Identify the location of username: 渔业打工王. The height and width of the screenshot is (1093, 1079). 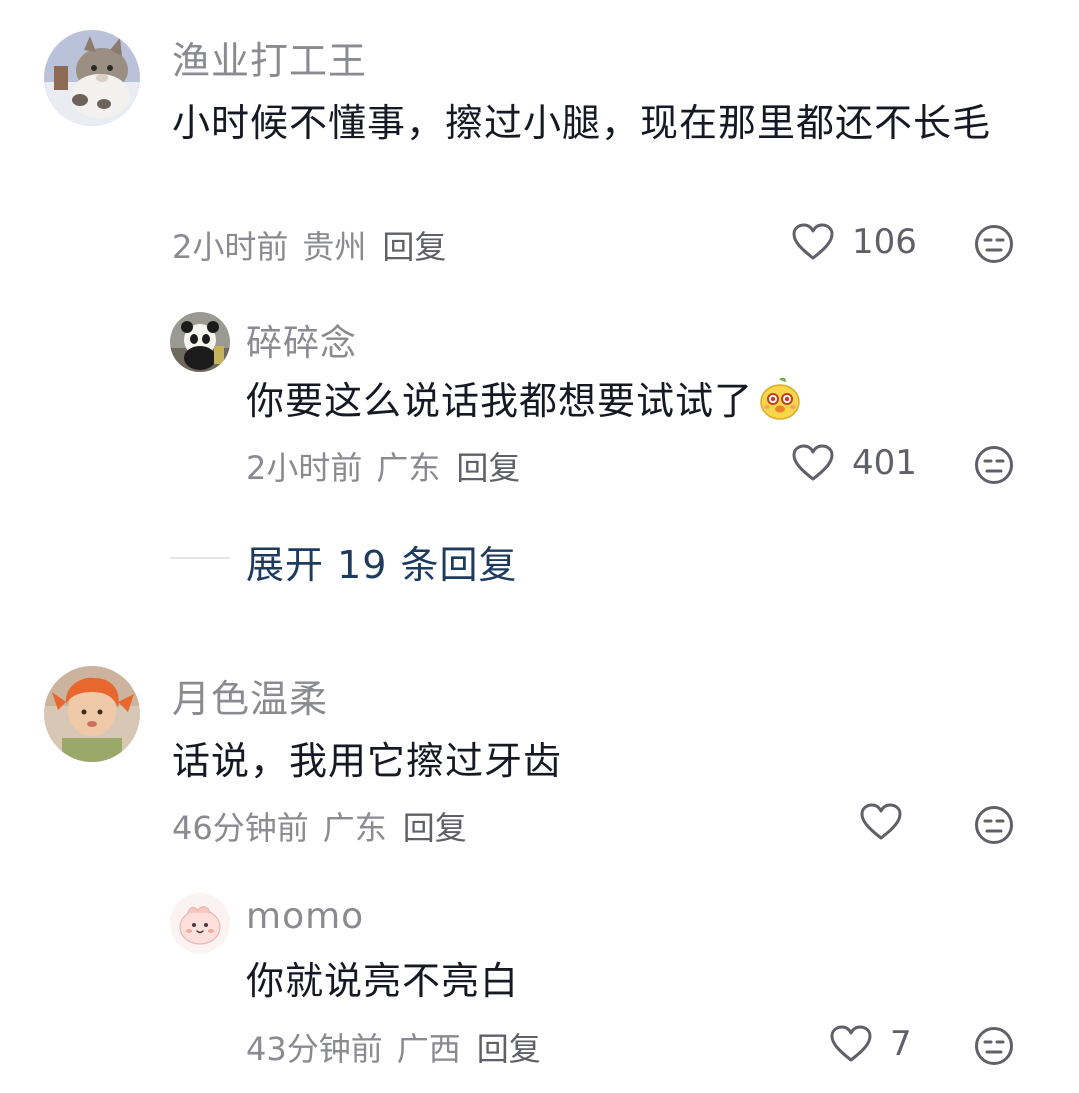
(269, 57).